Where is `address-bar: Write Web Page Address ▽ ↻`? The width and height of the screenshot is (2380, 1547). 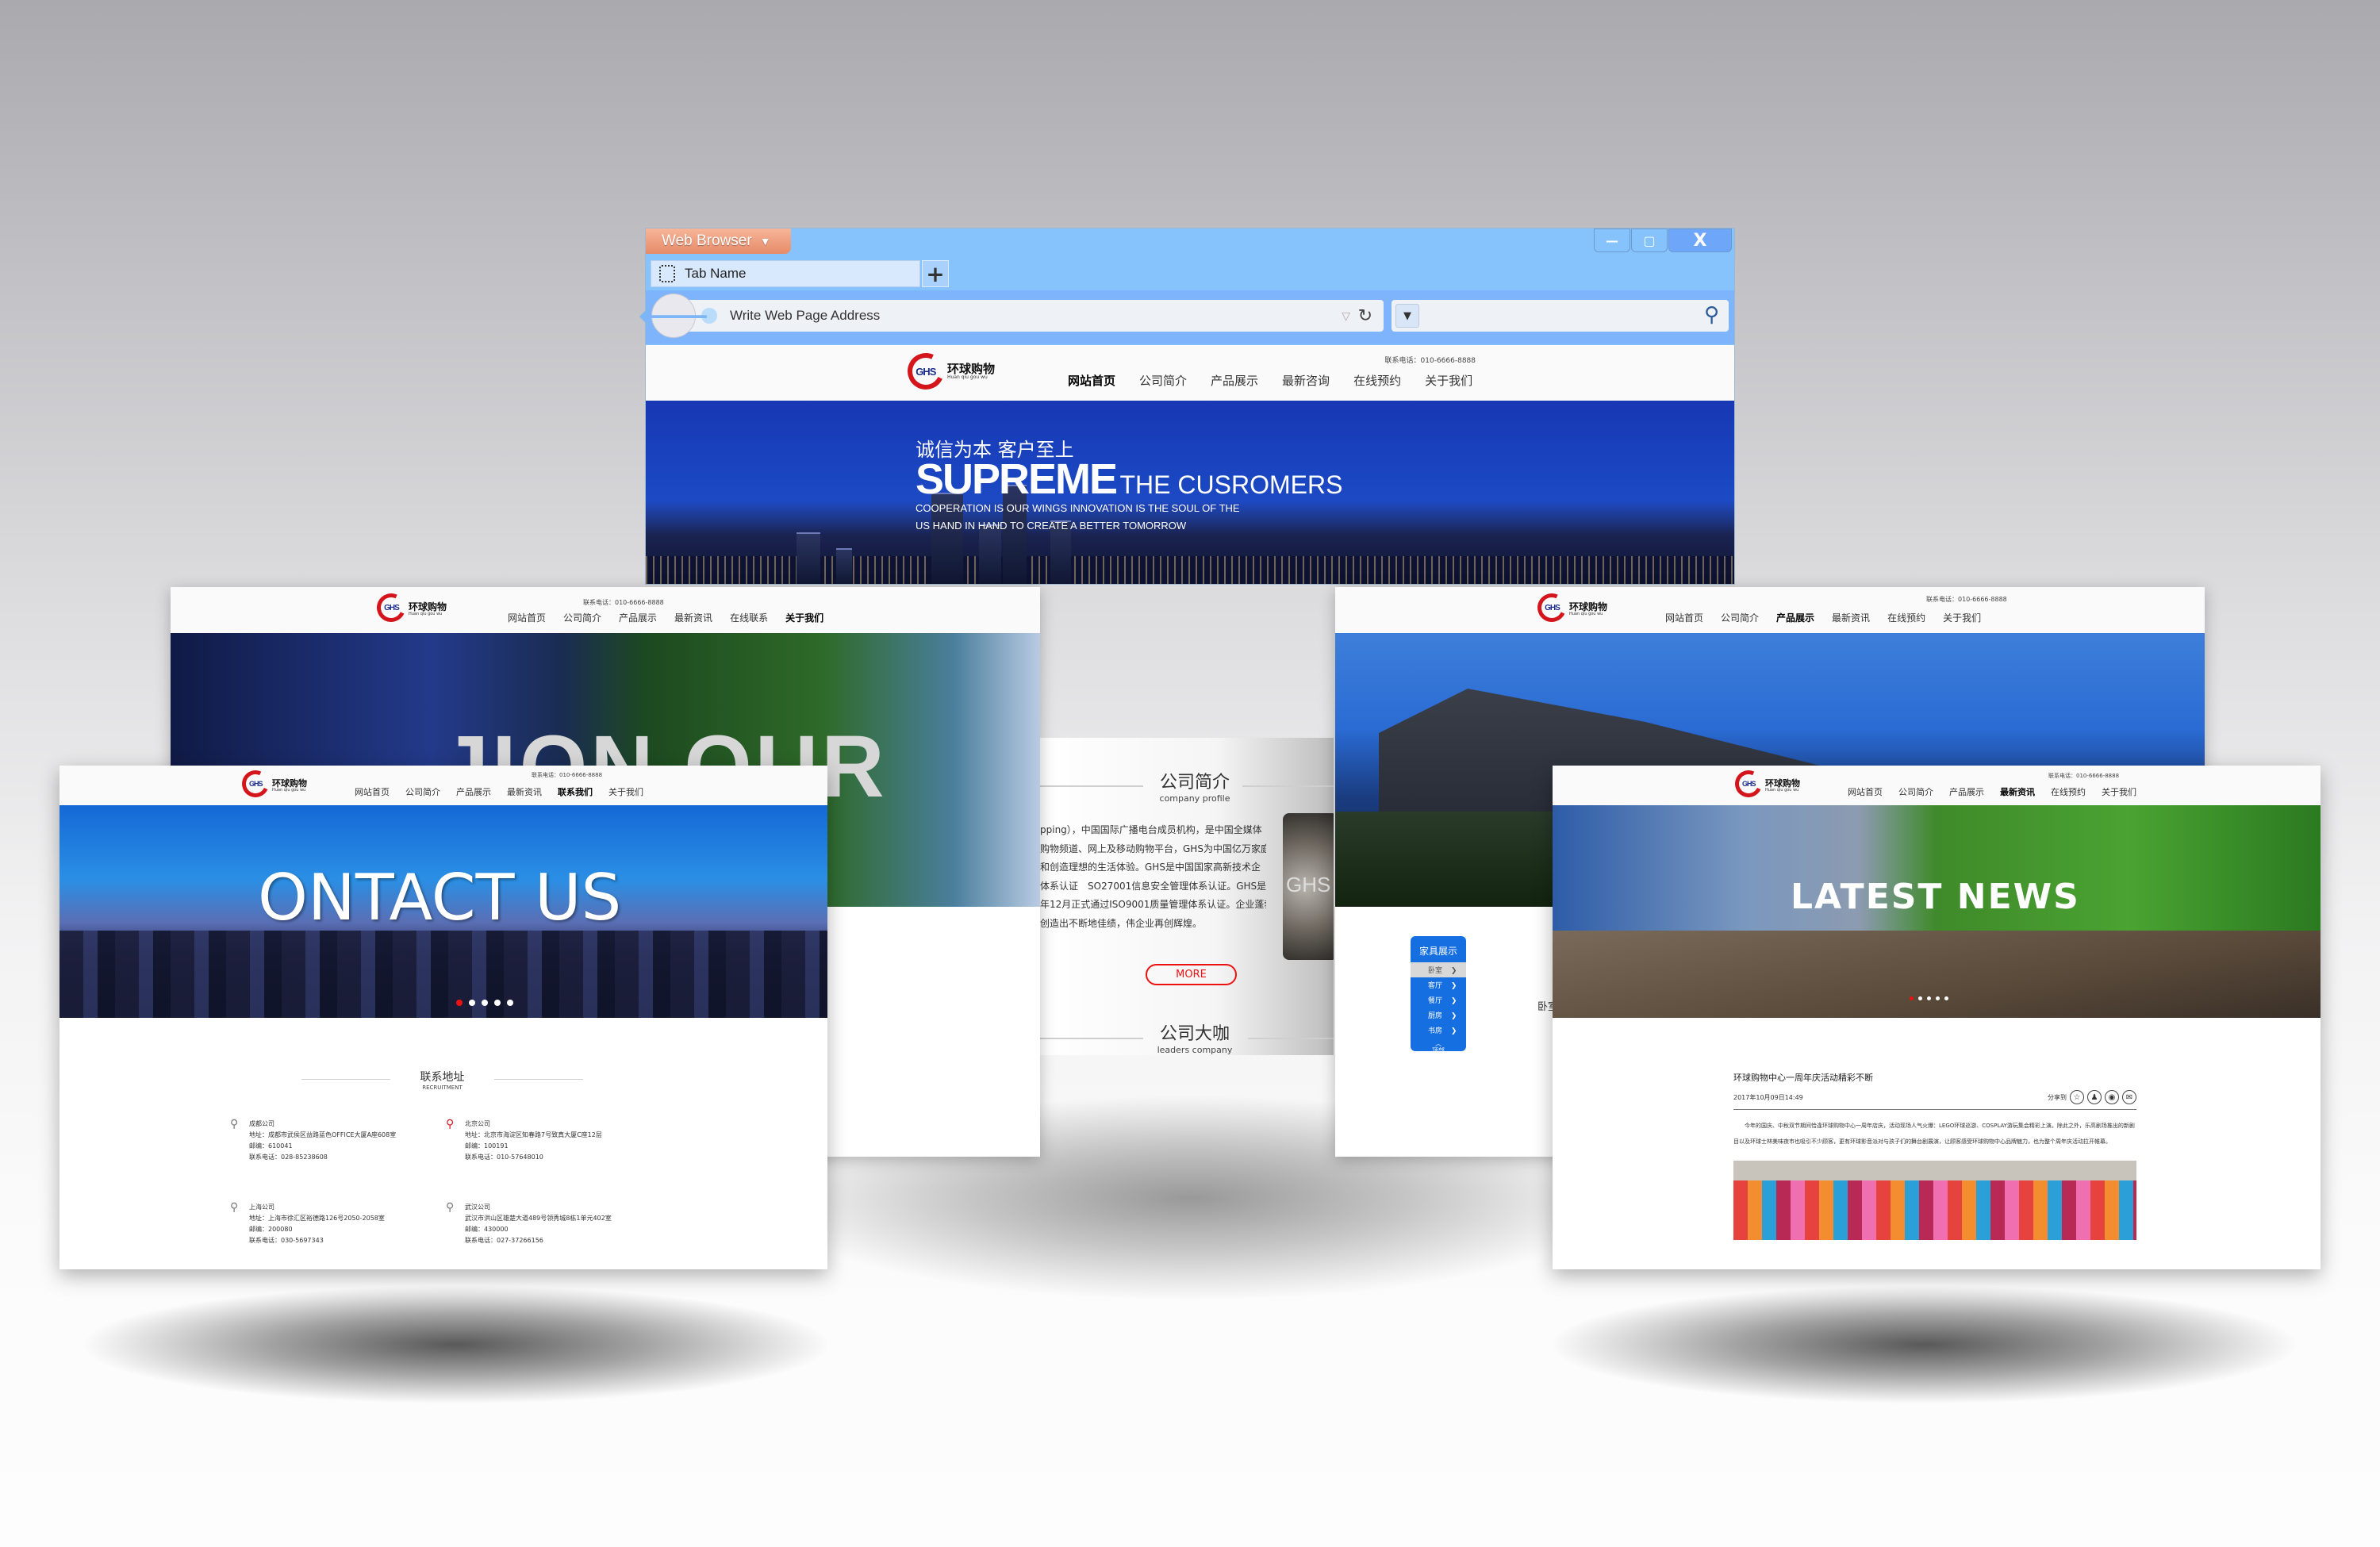 address-bar: Write Web Page Address ▽ ↻ is located at coordinates (1027, 316).